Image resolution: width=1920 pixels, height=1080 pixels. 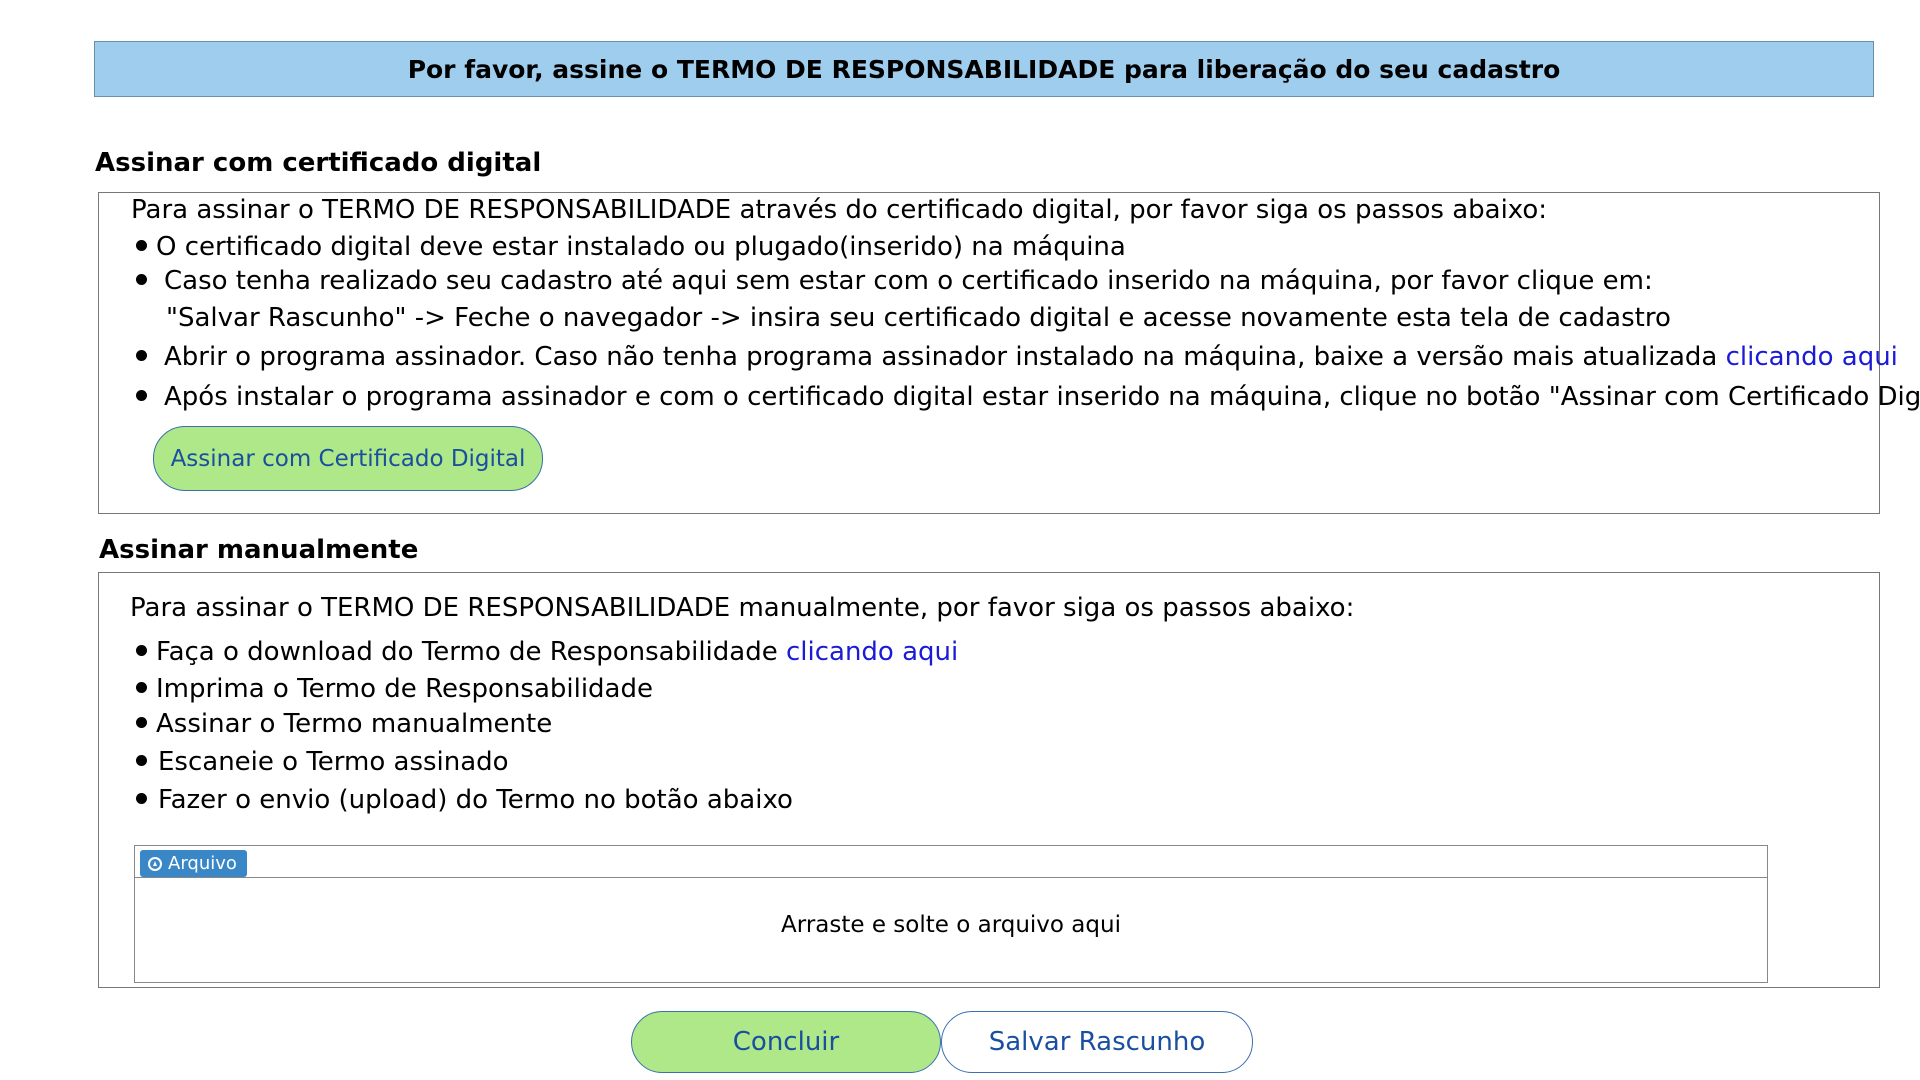 What do you see at coordinates (155, 863) in the screenshot?
I see `upload-circle-icon` at bounding box center [155, 863].